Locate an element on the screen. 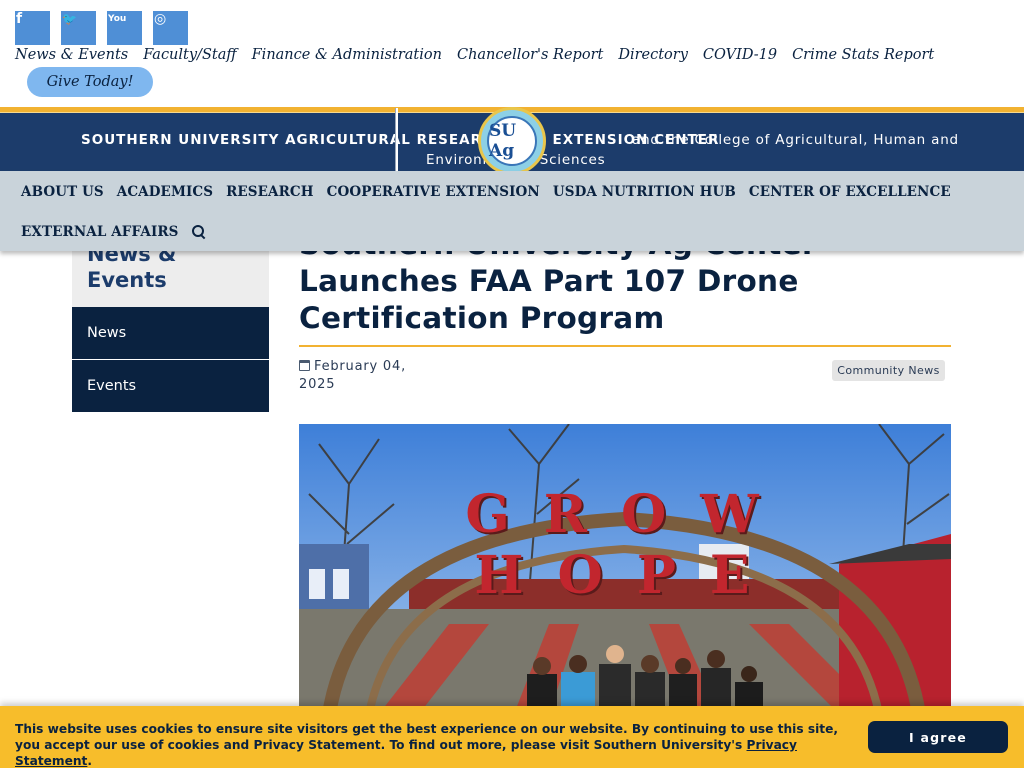  article-date-text: February 04, 2025 is located at coordinates (353, 375).